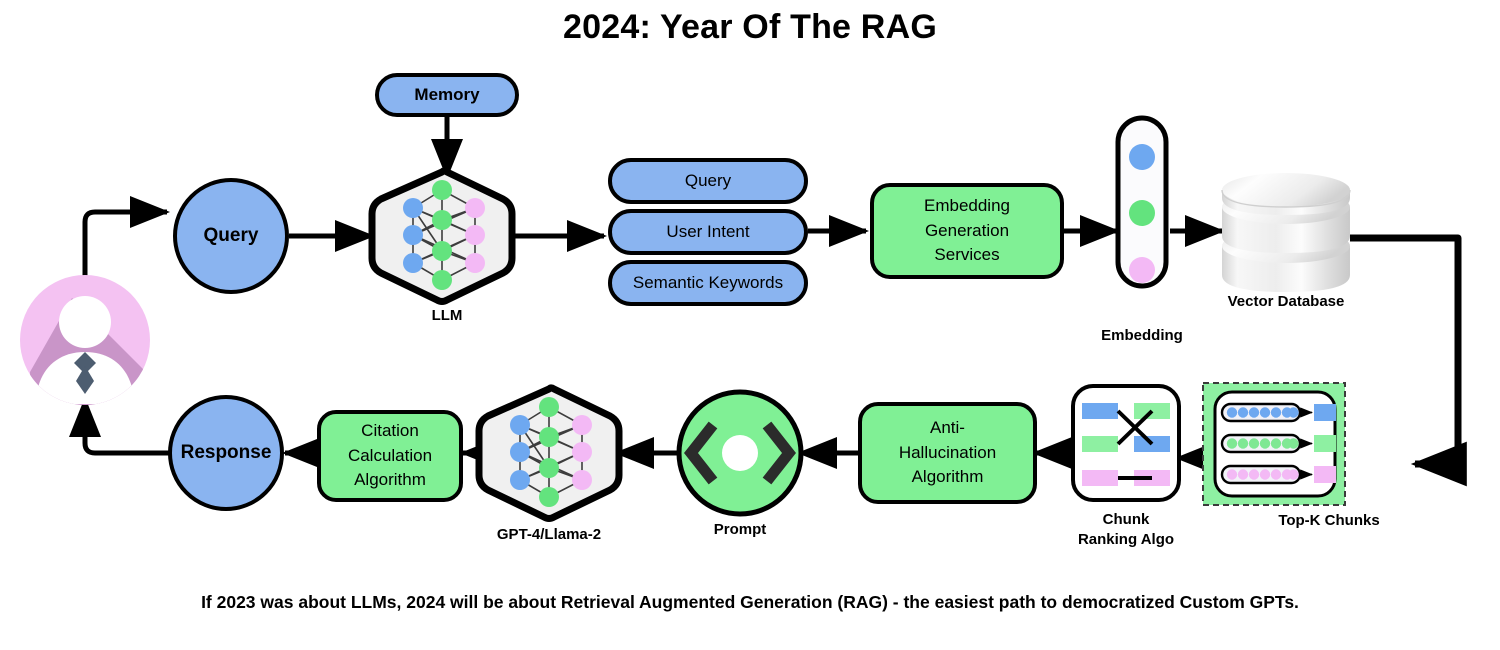 The image size is (1500, 650). What do you see at coordinates (1126, 539) in the screenshot?
I see `chunk-ranking-caption-line-2: Ranking Algo` at bounding box center [1126, 539].